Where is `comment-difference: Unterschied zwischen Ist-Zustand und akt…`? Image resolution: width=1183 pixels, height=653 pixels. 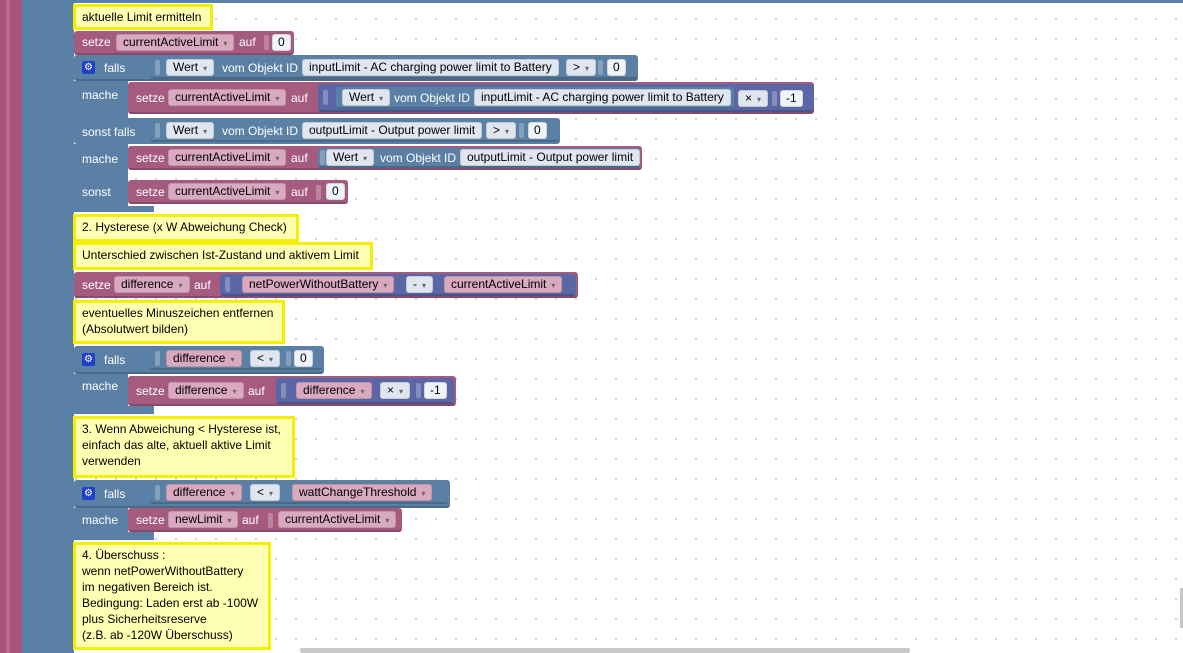 comment-difference: Unterschied zwischen Ist-Zustand und akt… is located at coordinates (223, 256).